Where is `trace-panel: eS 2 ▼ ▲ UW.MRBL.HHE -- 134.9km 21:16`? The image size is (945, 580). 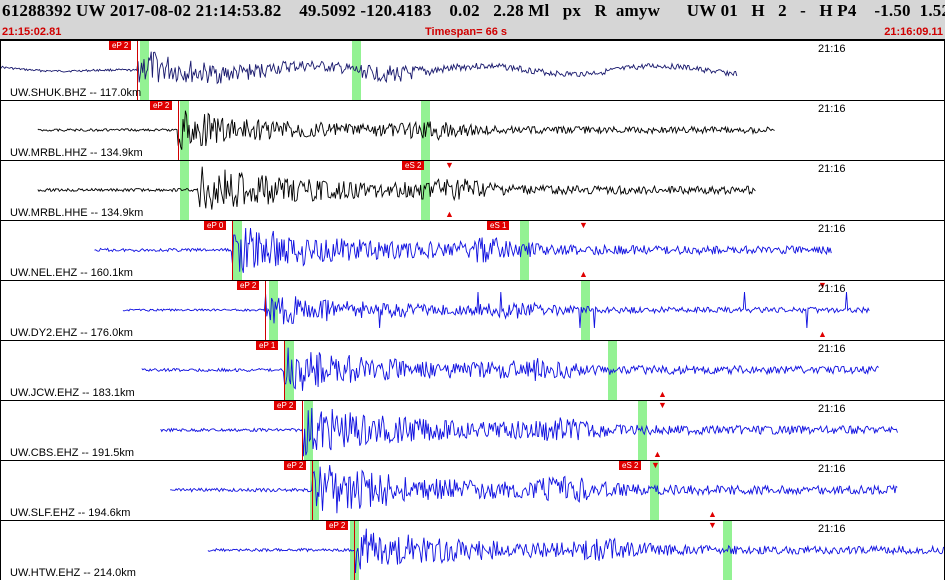 trace-panel: eS 2 ▼ ▲ UW.MRBL.HHE -- 134.9km 21:16 is located at coordinates (472, 190).